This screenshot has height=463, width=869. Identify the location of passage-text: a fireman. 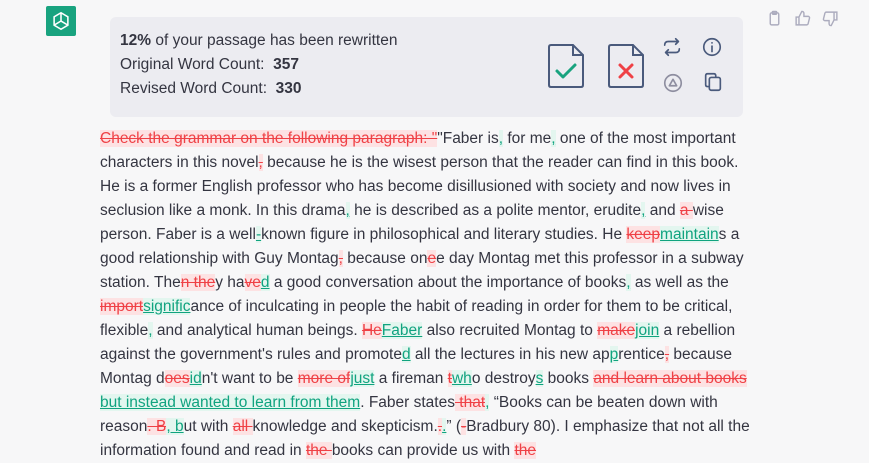
(411, 378).